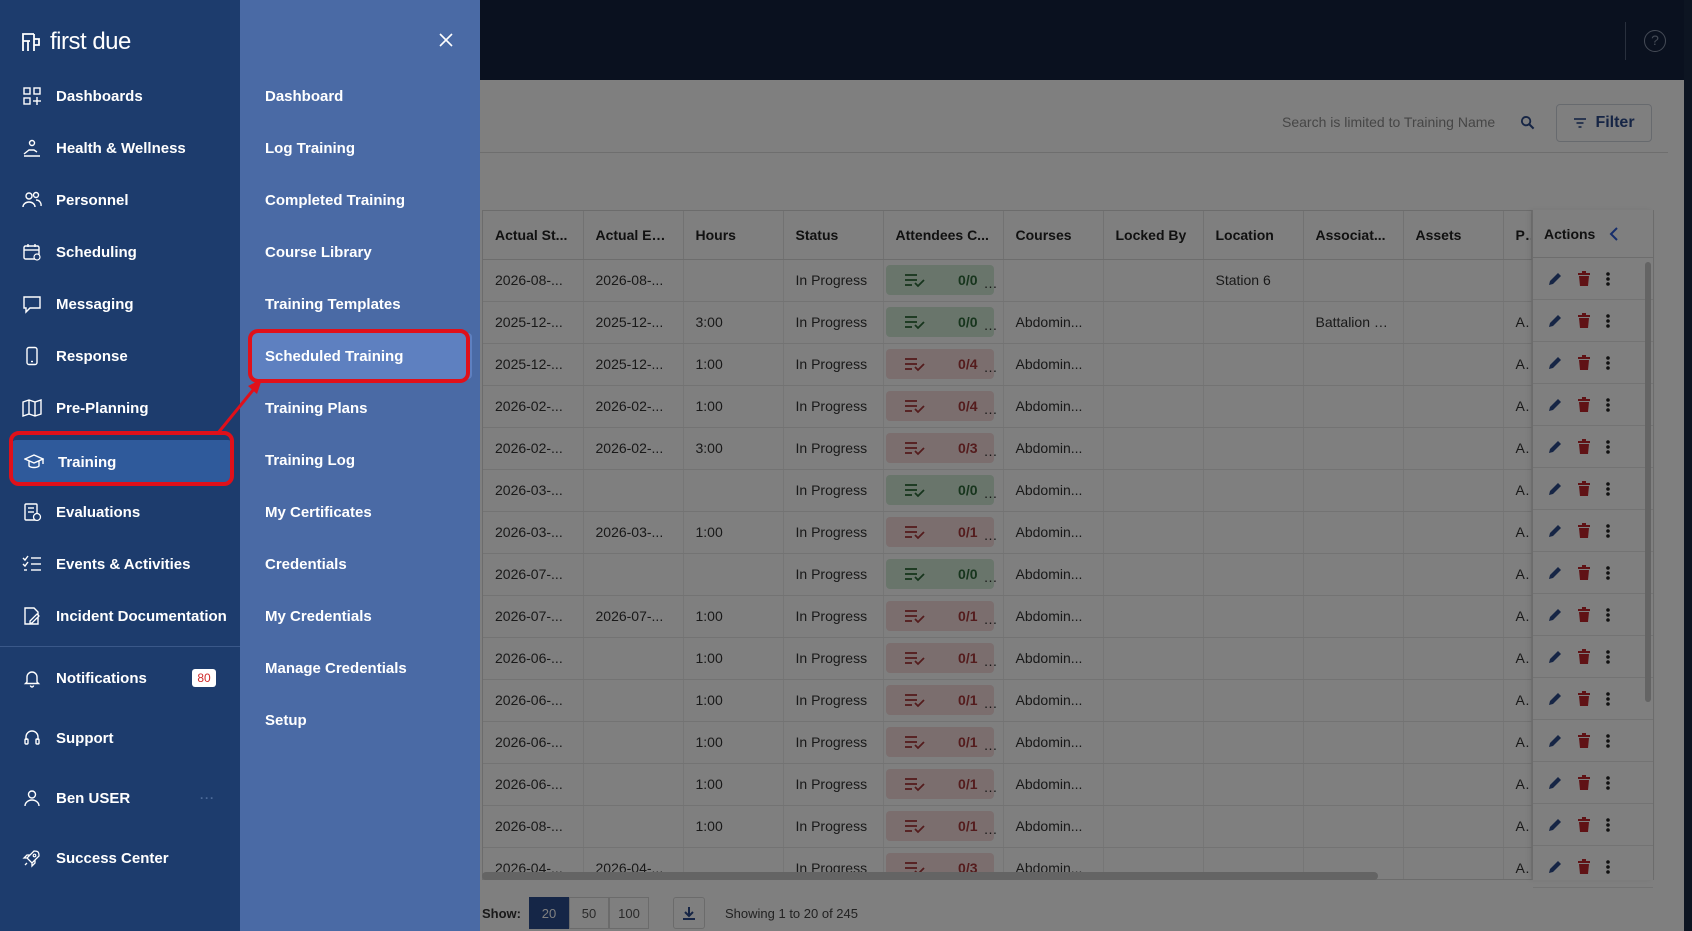  Describe the element at coordinates (304, 96) in the screenshot. I see `submenu-item-label: Dashboard` at that location.